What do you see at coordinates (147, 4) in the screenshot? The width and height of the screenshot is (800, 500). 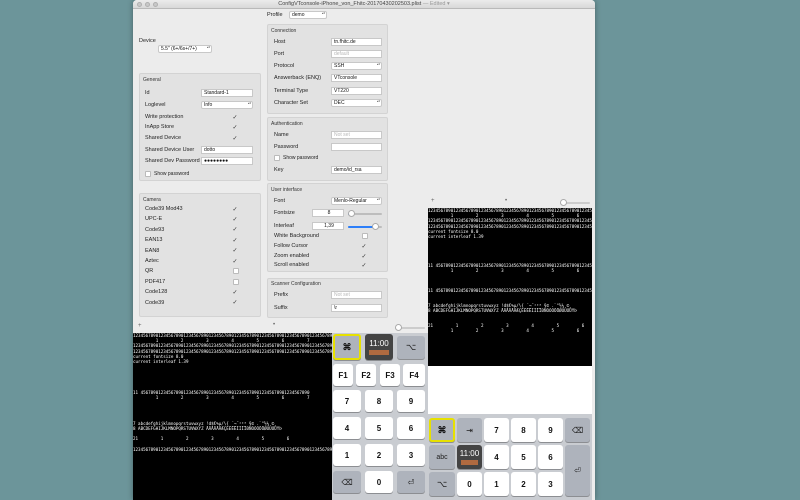 I see `minimize-window-button` at bounding box center [147, 4].